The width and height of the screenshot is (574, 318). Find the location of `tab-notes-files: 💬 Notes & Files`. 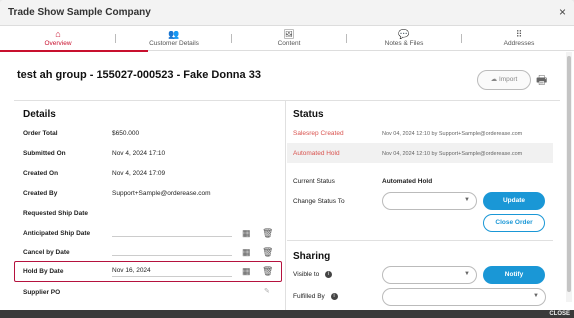

tab-notes-files: 💬 Notes & Files is located at coordinates (404, 39).